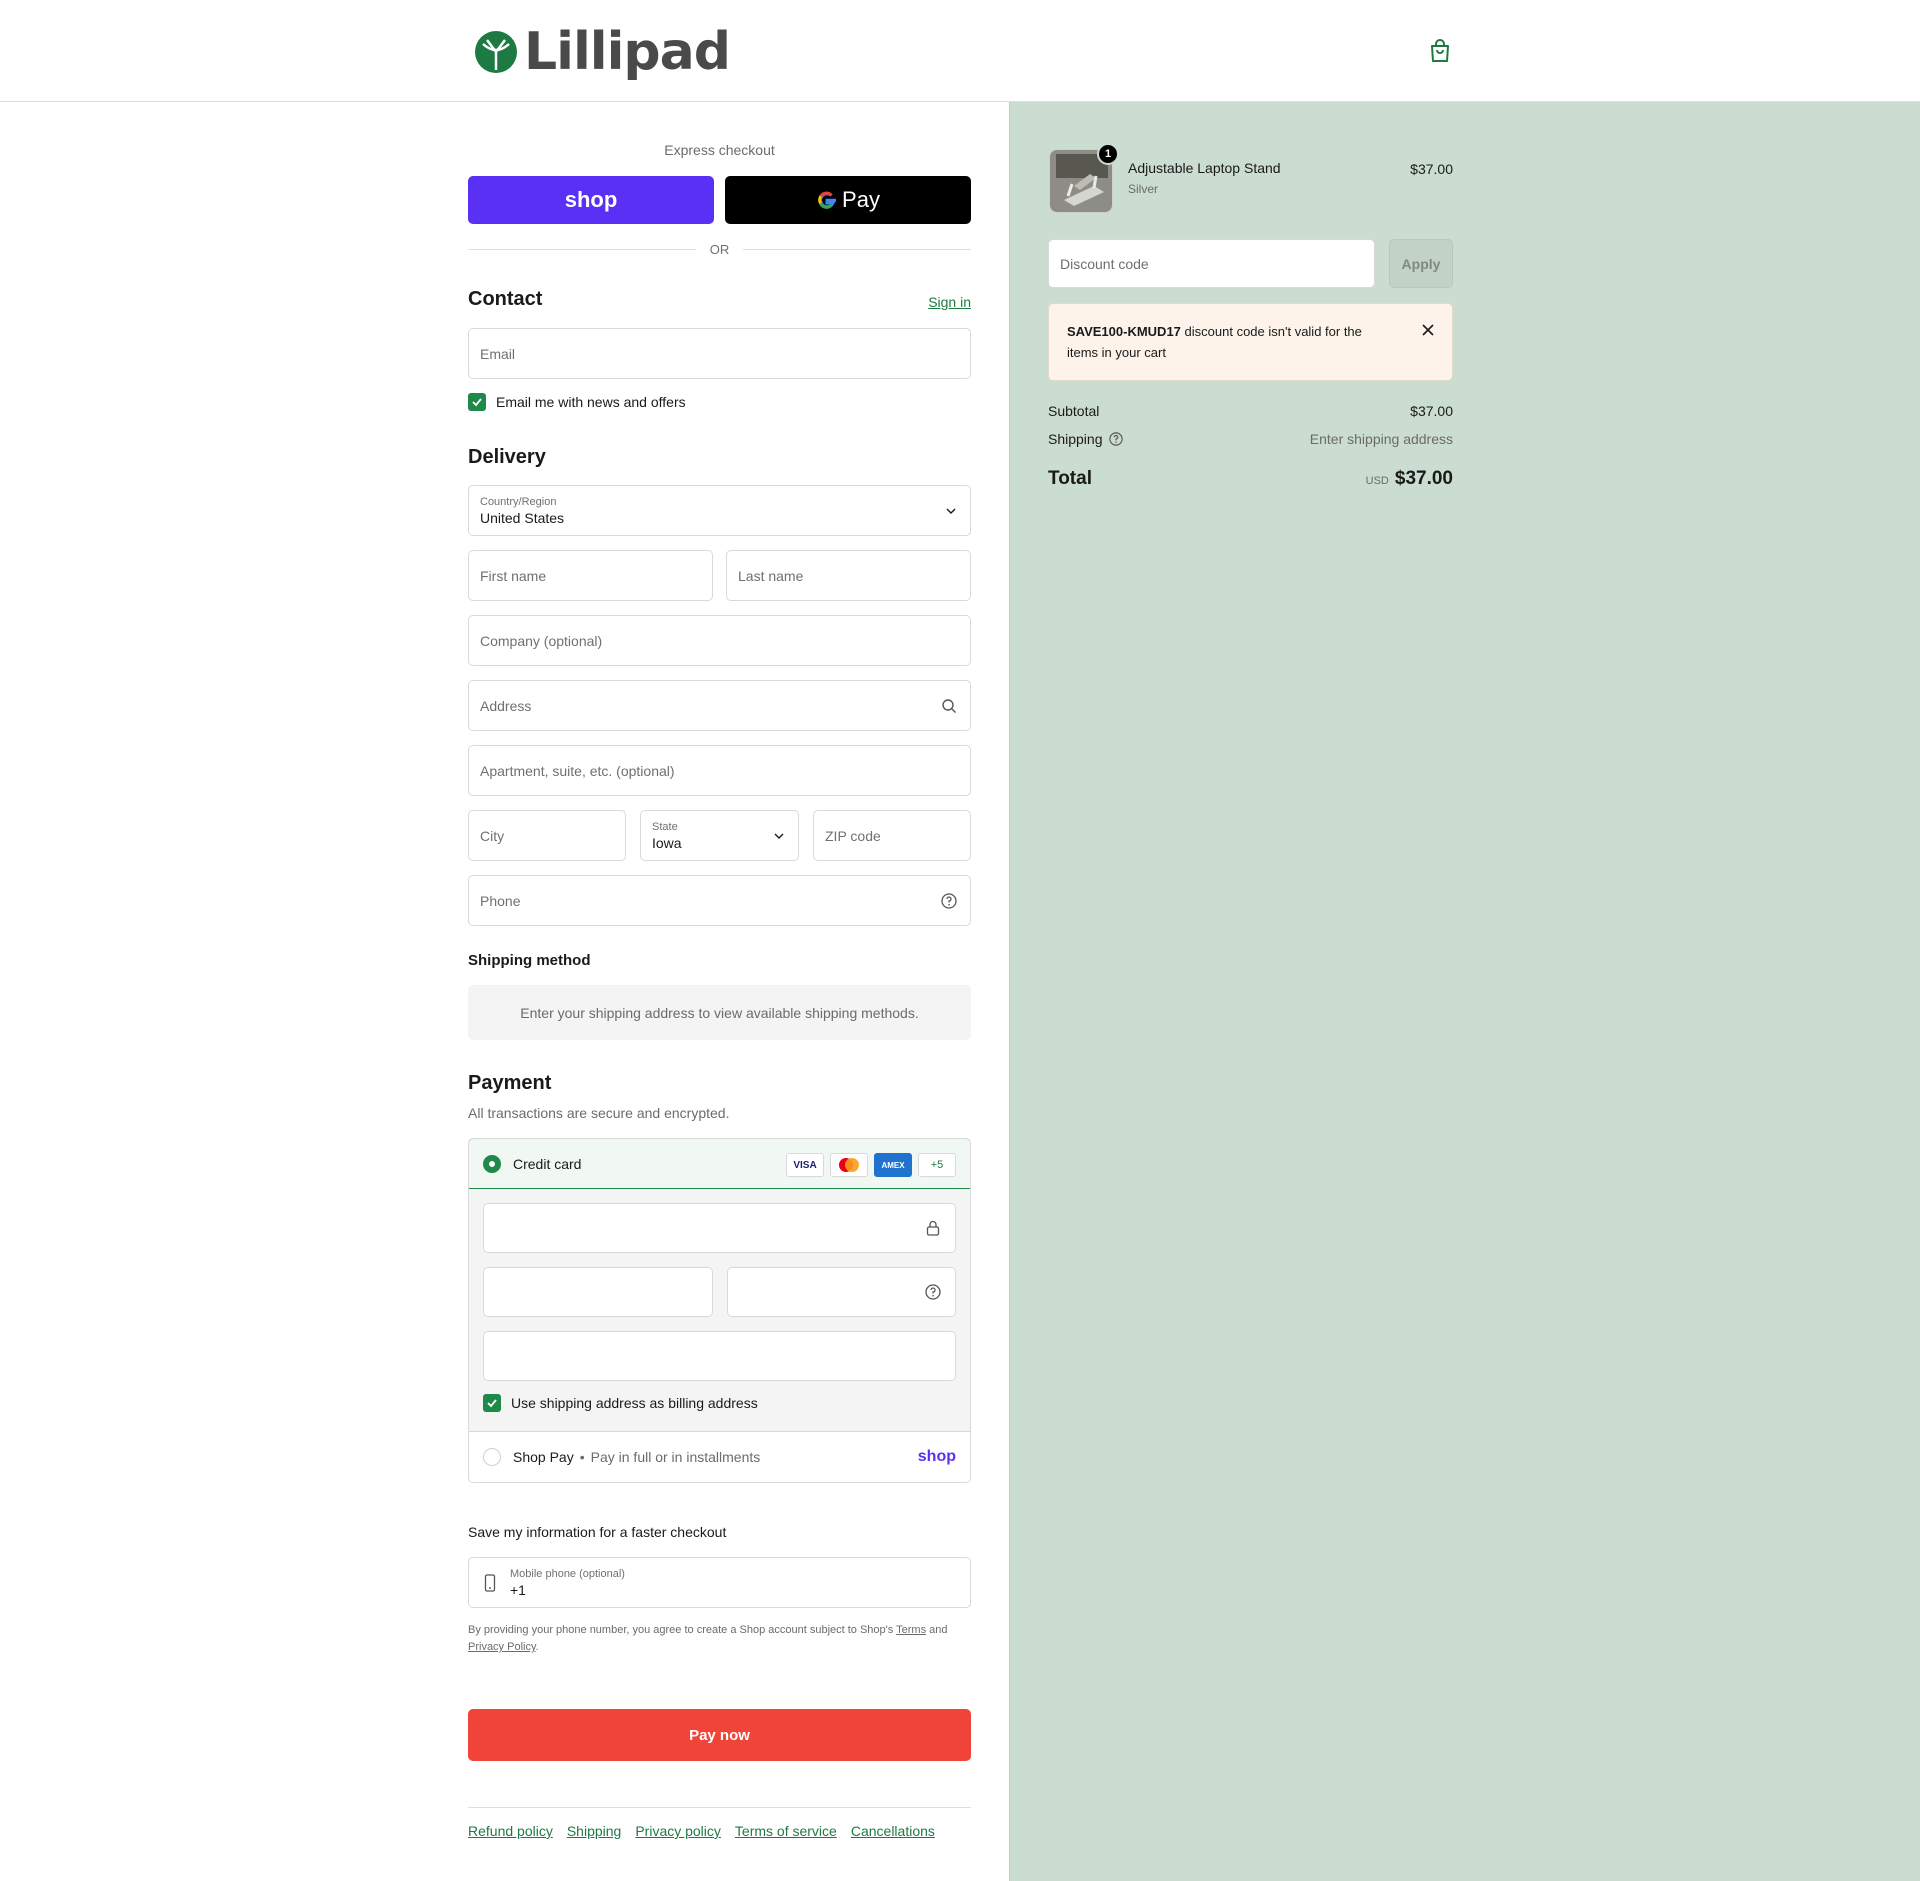 The width and height of the screenshot is (1920, 1881). Describe the element at coordinates (892, 835) in the screenshot. I see `zip-field: ZIP code` at that location.